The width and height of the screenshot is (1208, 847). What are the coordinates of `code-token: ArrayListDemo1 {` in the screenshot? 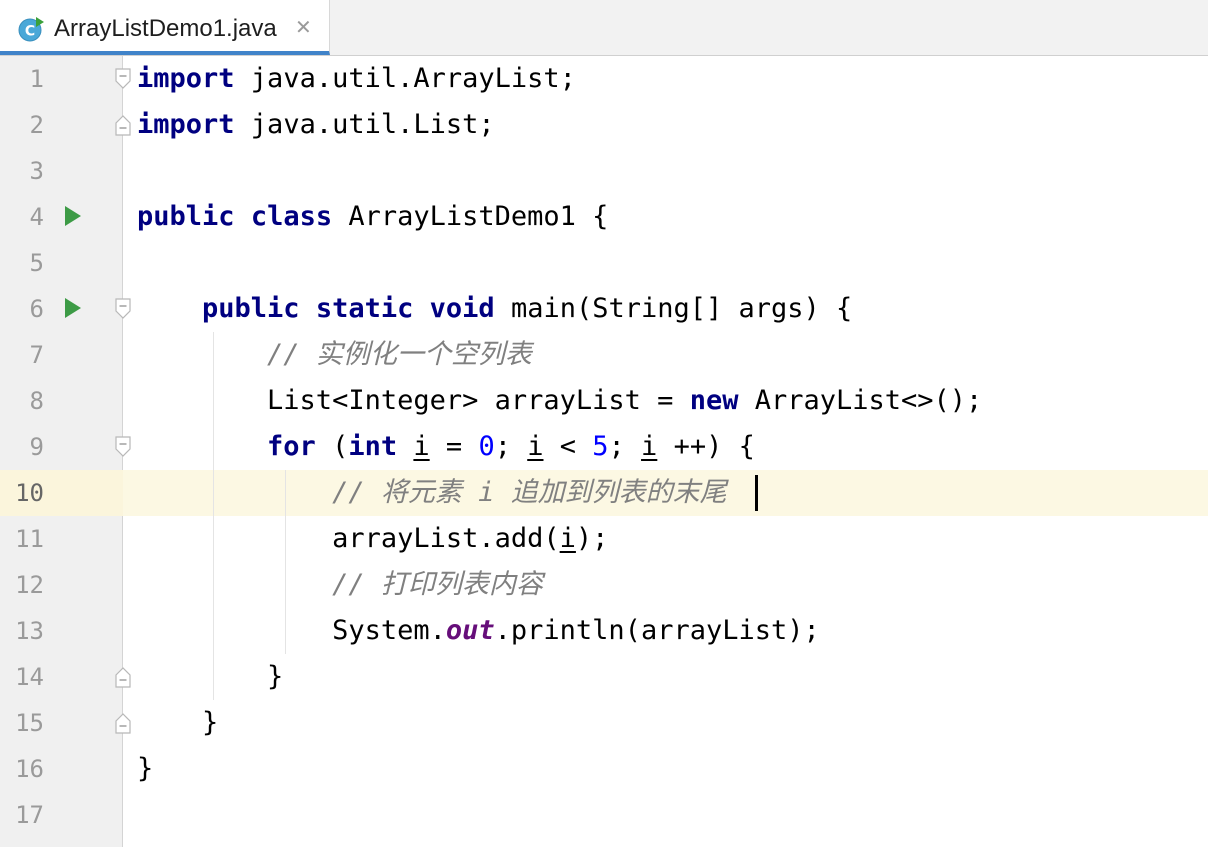 It's located at (470, 216).